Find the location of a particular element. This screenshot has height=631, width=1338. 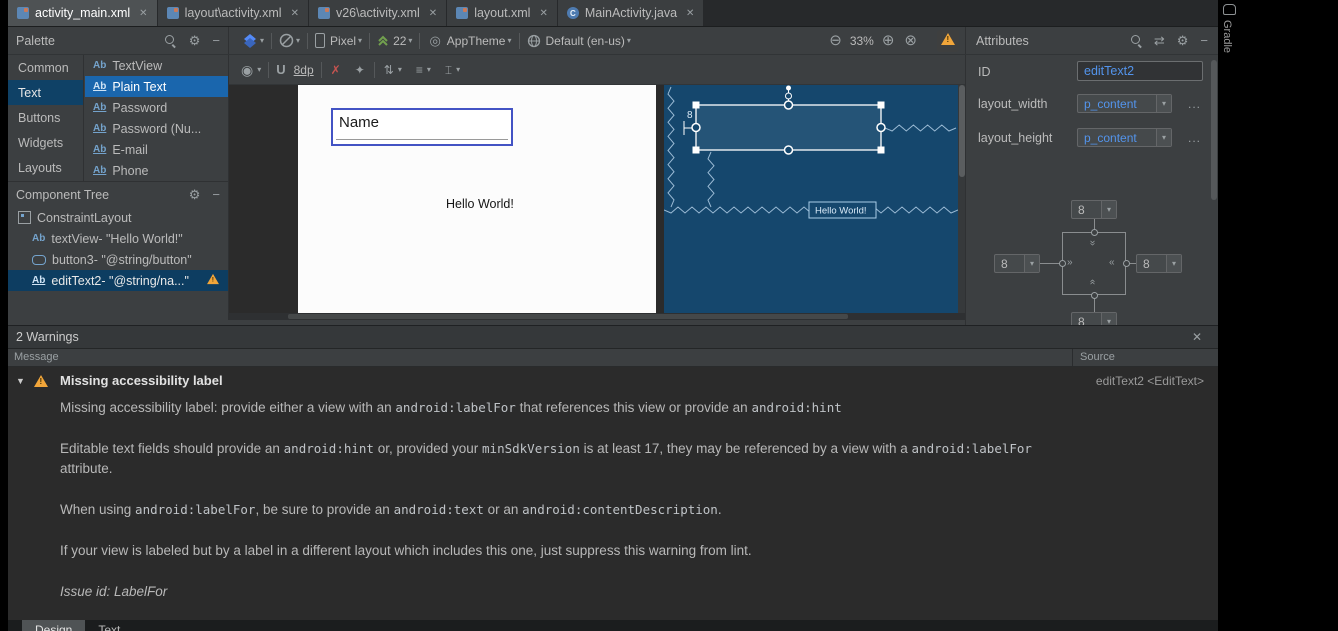

message-column-header: Message is located at coordinates (36, 357).